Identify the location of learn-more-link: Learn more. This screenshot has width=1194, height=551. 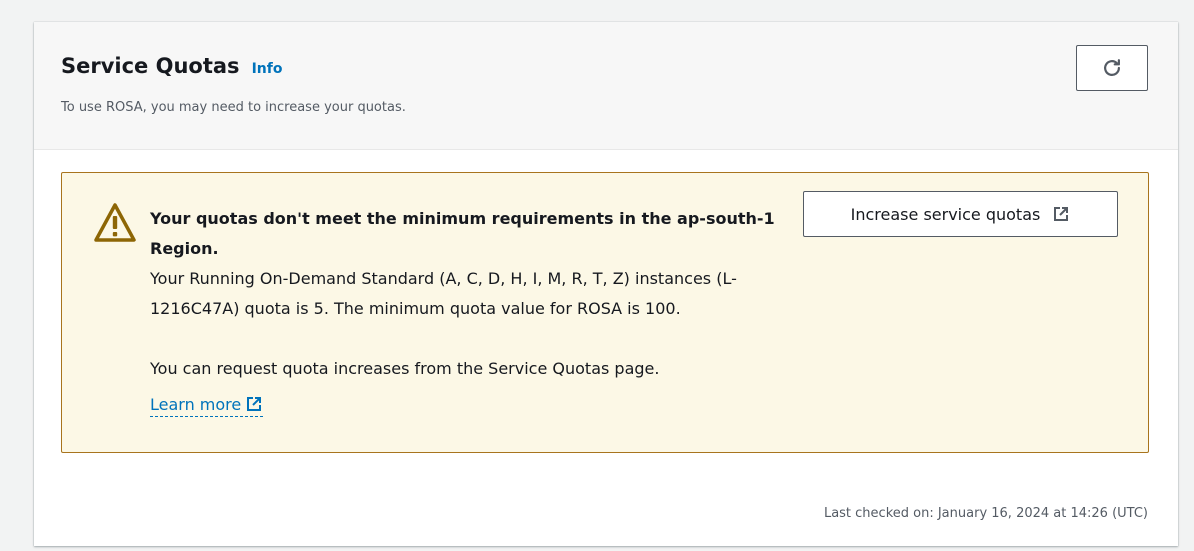
(207, 405).